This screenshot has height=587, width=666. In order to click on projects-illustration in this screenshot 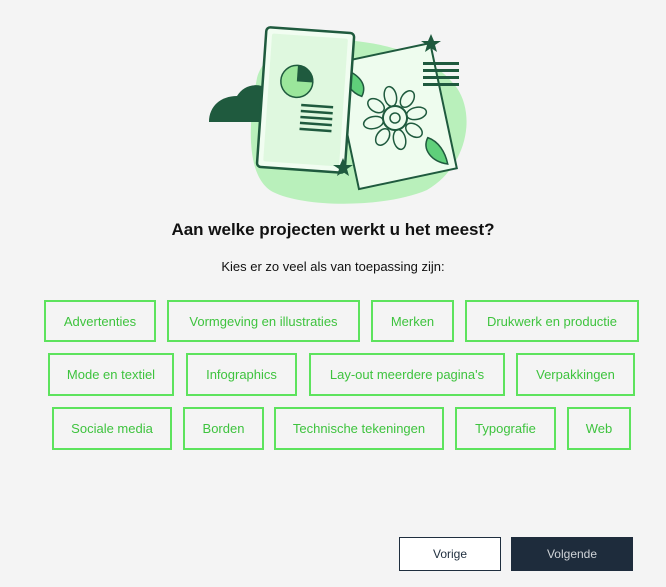, I will do `click(338, 115)`.